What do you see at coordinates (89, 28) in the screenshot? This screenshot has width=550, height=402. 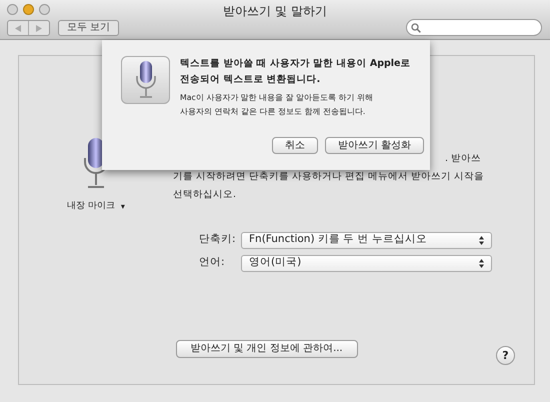 I see `show-all-button: 모두 보기` at bounding box center [89, 28].